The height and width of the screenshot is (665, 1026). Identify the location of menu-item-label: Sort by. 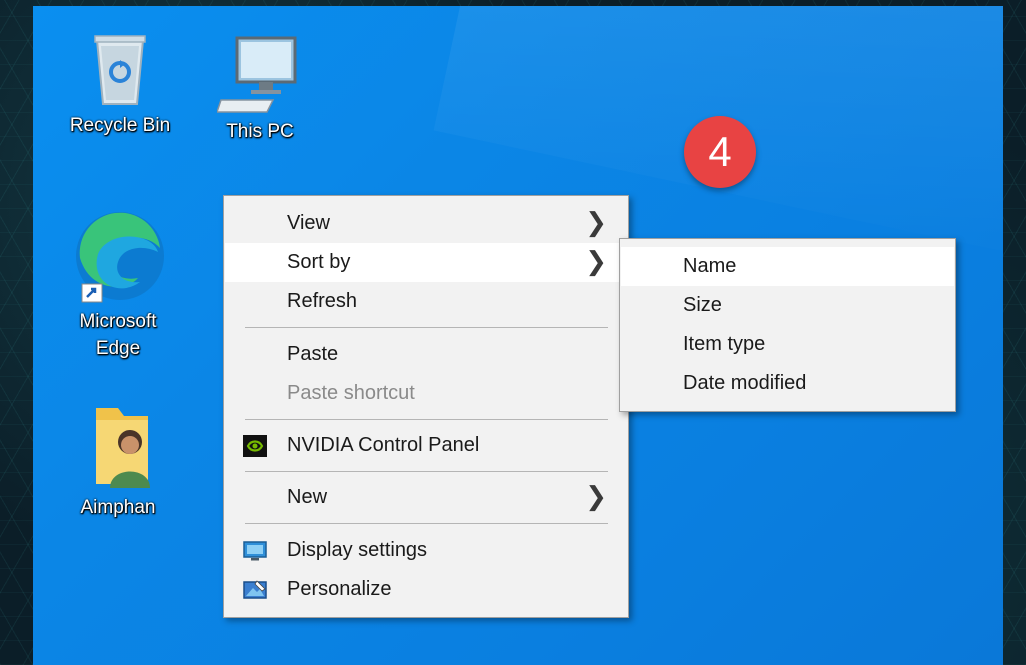
(319, 262).